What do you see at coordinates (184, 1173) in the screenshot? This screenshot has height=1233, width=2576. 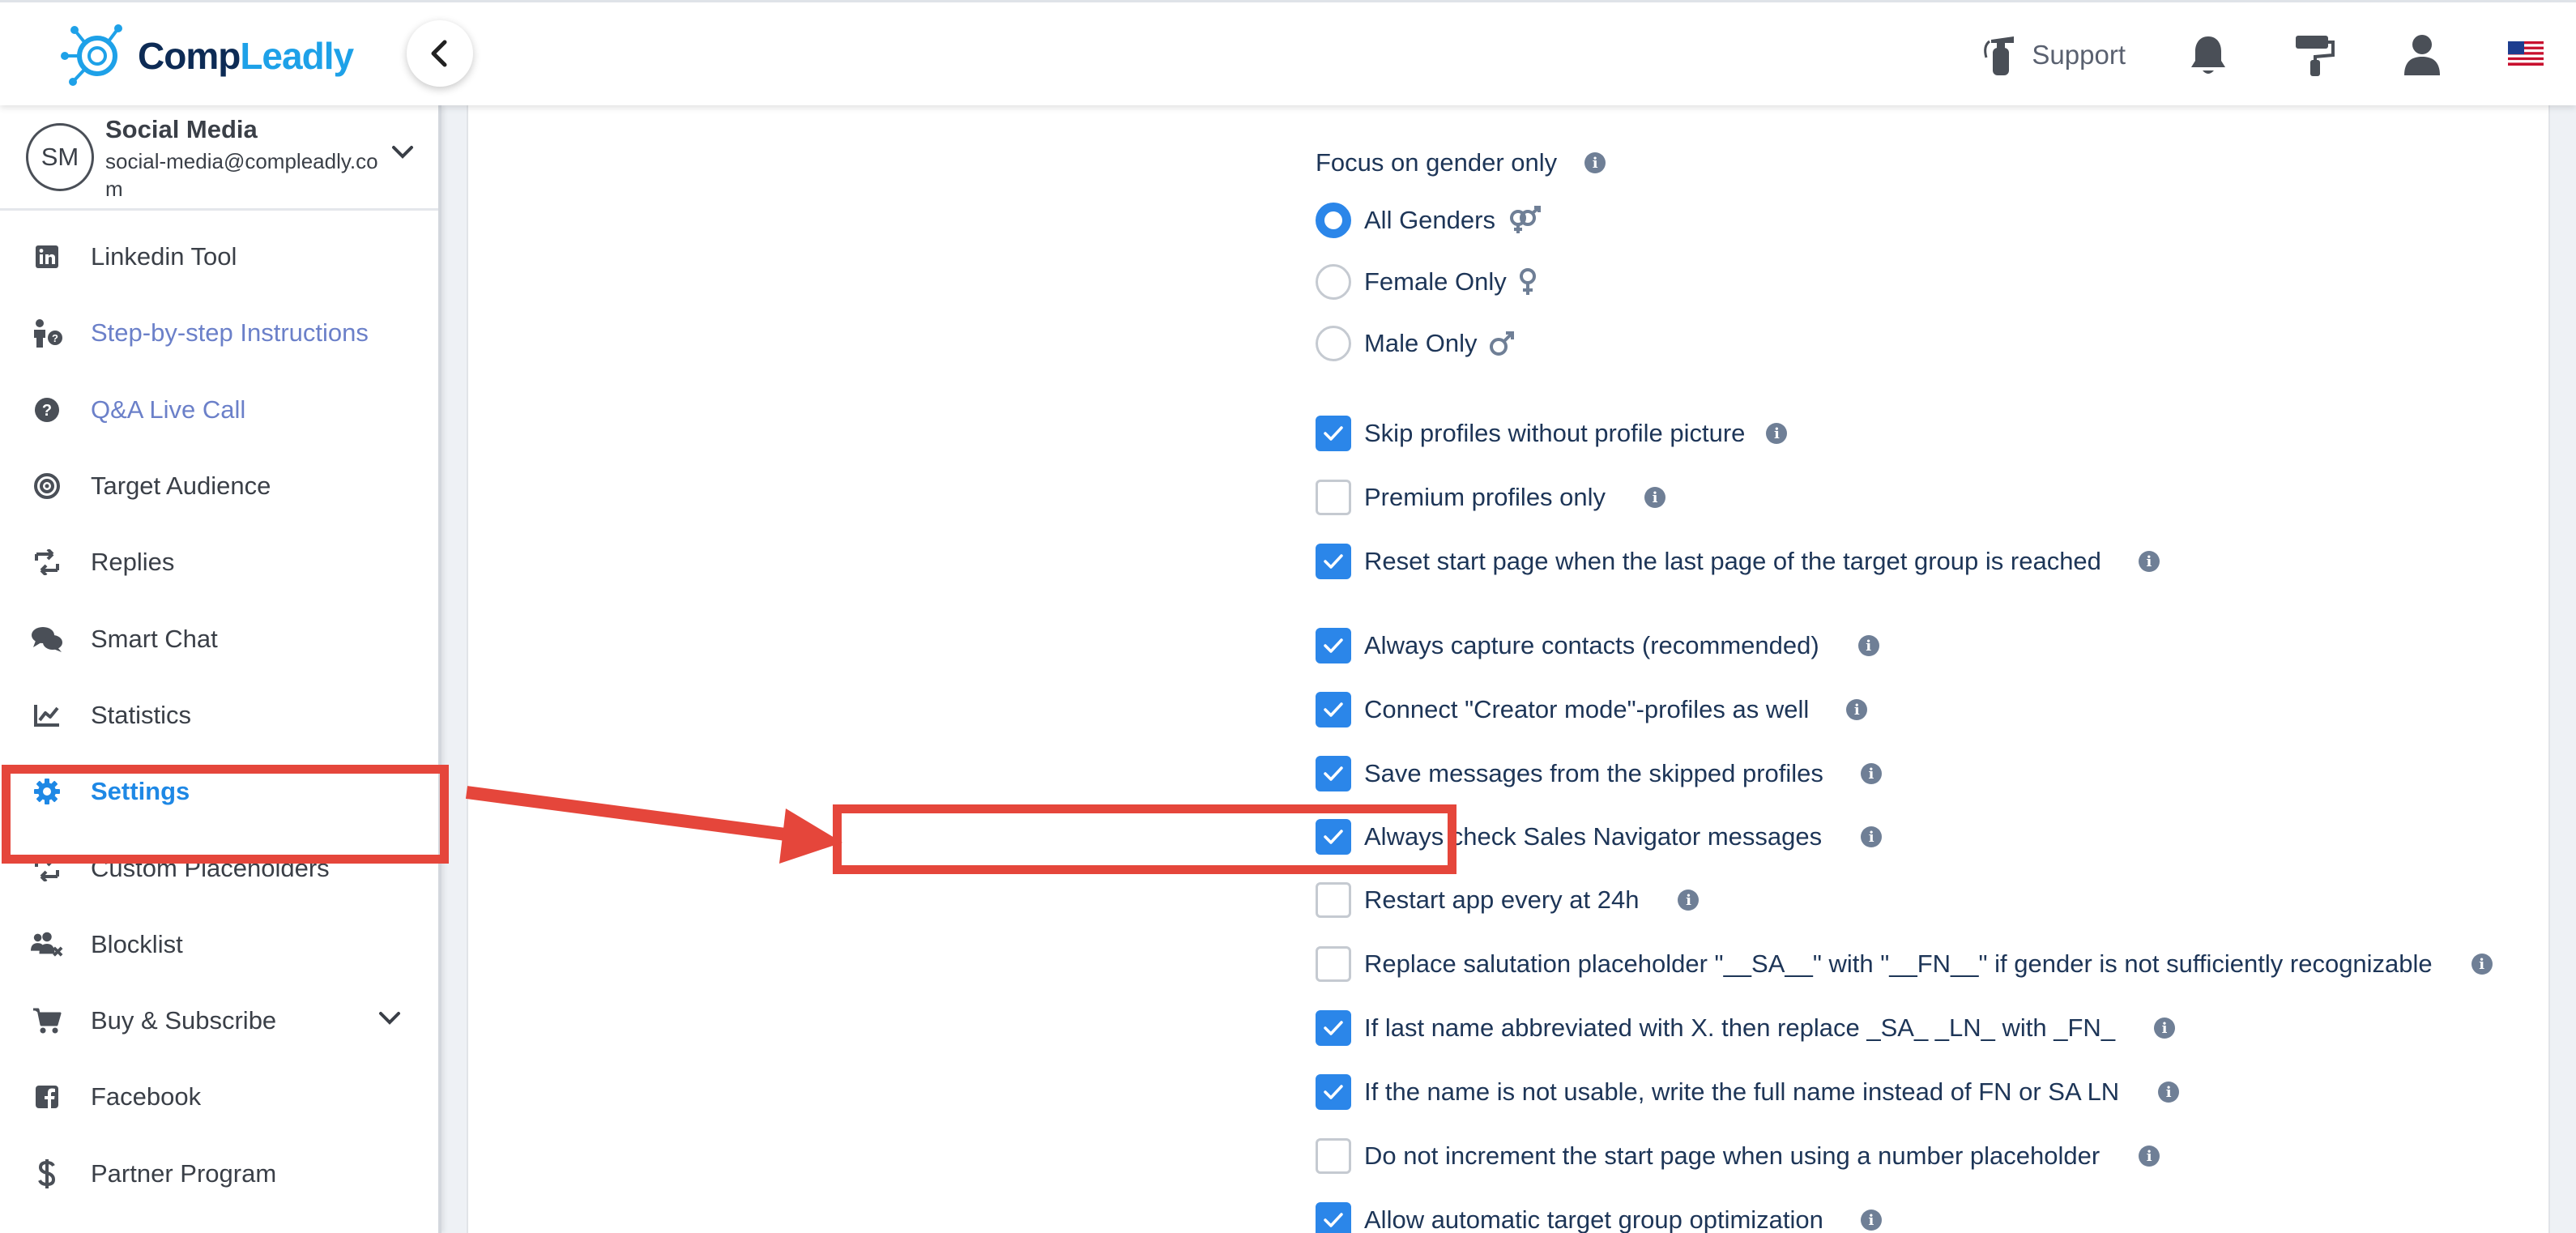 I see `sidebar-item-label: Partner Program` at bounding box center [184, 1173].